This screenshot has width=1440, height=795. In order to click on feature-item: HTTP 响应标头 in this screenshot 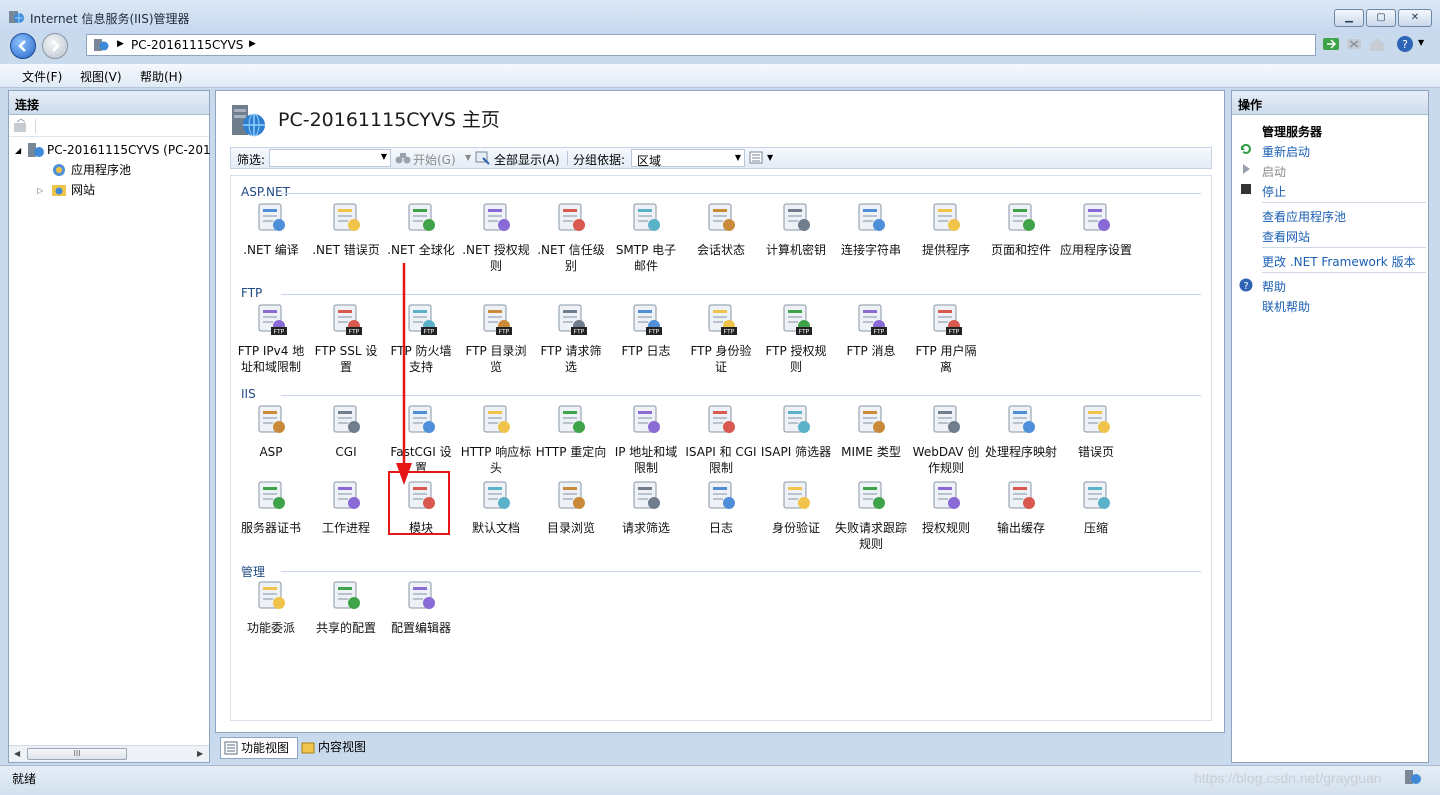, I will do `click(496, 439)`.